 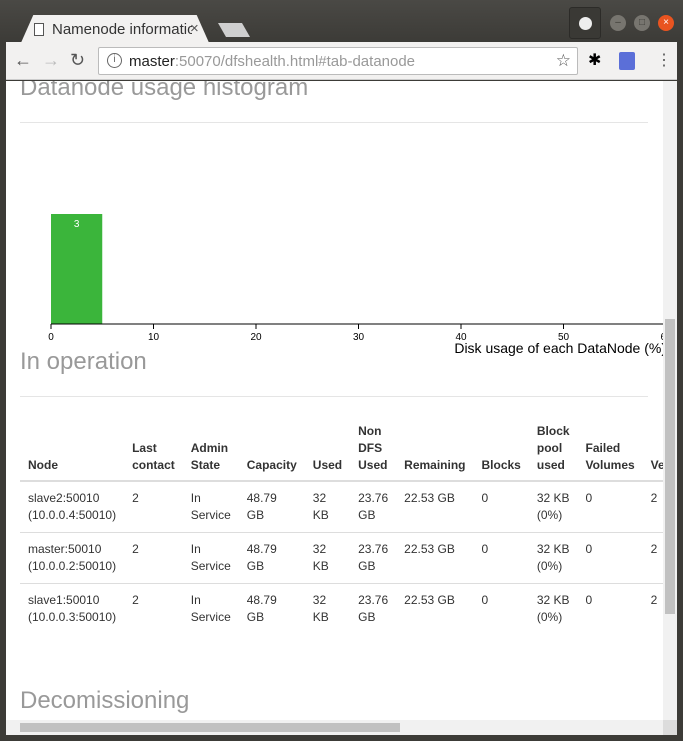 I want to click on column-header: Blocks, so click(x=501, y=449).